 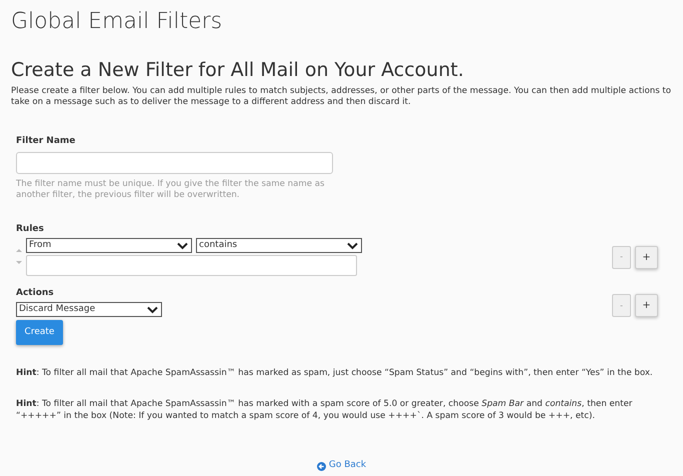 What do you see at coordinates (238, 70) in the screenshot?
I see `section-heading: Create a New Filter for All Mail on Your Account.` at bounding box center [238, 70].